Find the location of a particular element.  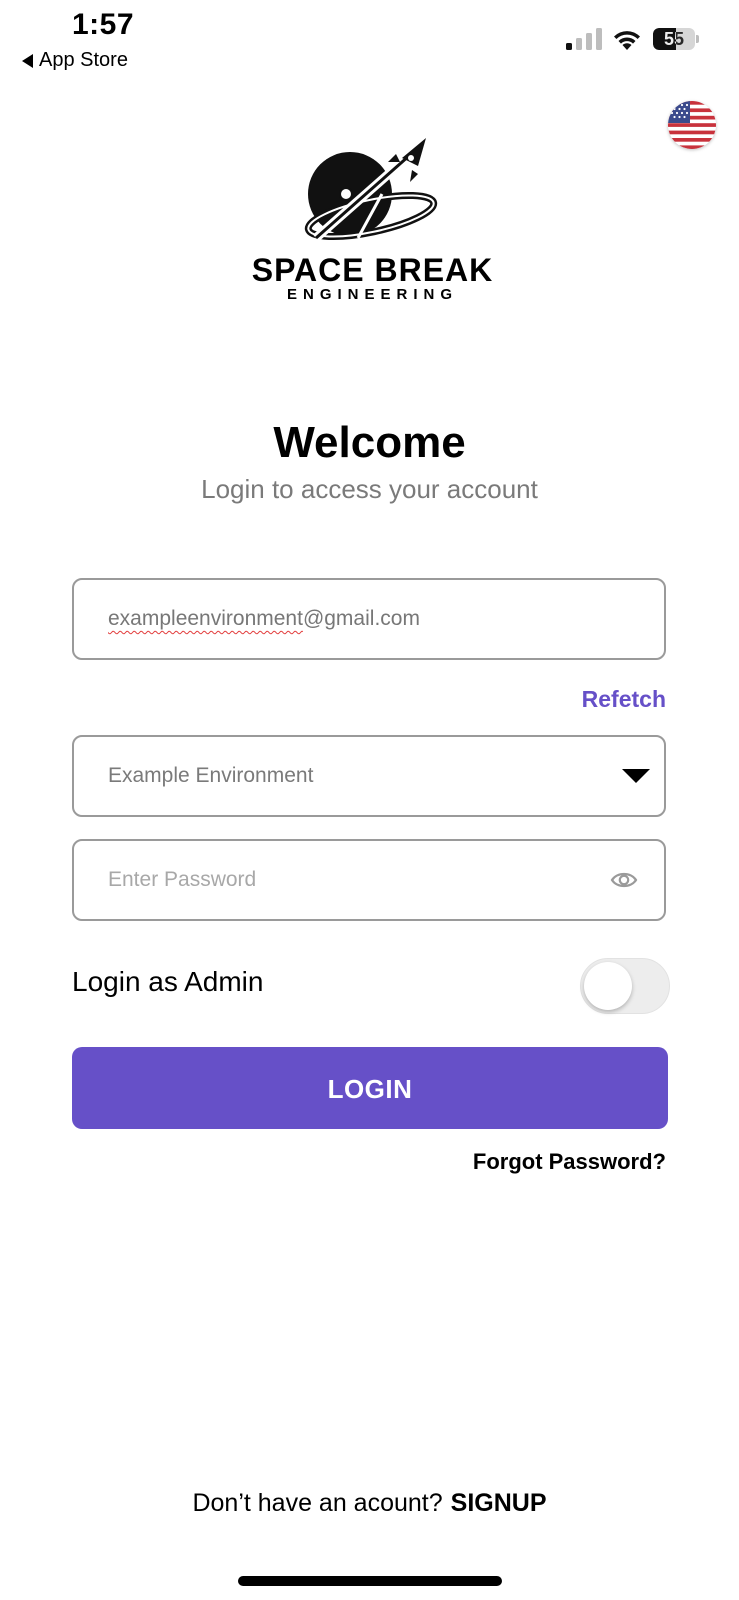

email-field: exampleenvironment@gmail.com is located at coordinates (369, 619).